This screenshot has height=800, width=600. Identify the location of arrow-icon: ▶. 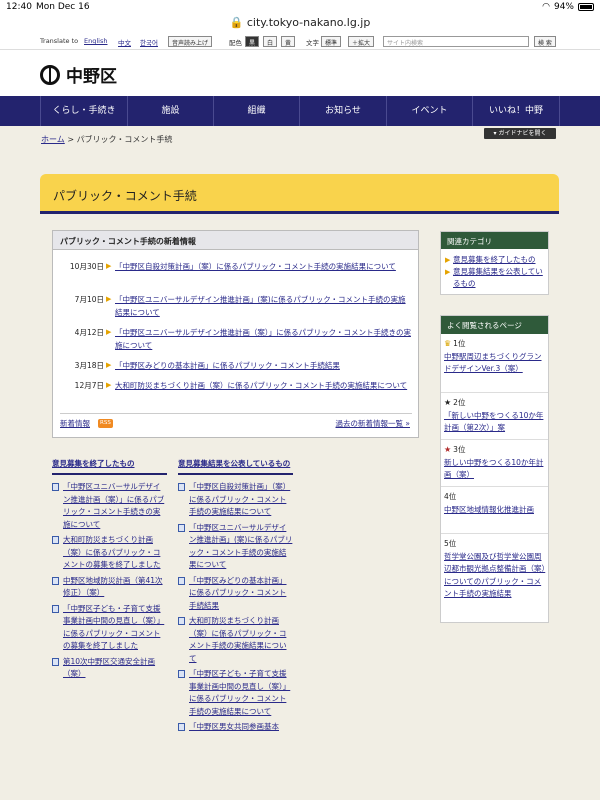
(109, 385).